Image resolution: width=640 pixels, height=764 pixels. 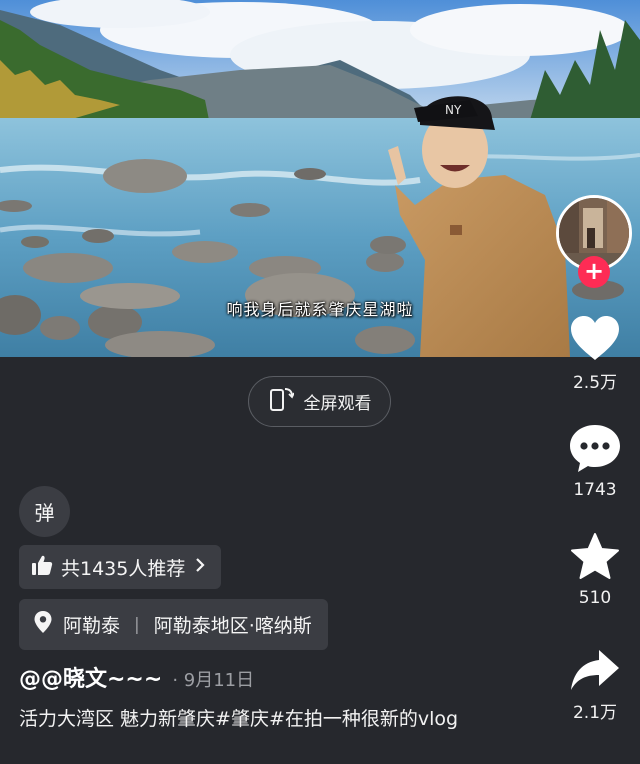 What do you see at coordinates (337, 404) in the screenshot?
I see `fullscreen-label: 全屏观看` at bounding box center [337, 404].